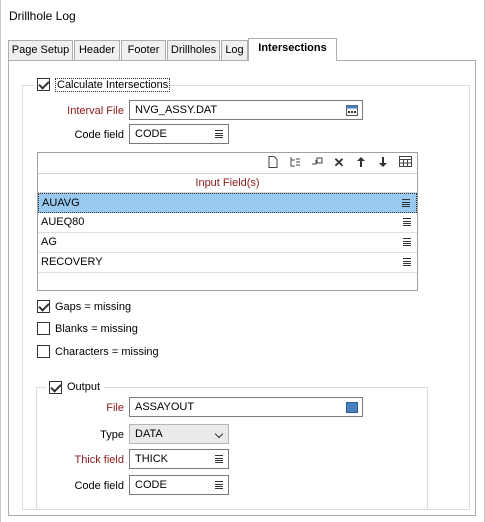  Describe the element at coordinates (93, 307) in the screenshot. I see `gaps-missing-label: Gaps = missing` at that location.